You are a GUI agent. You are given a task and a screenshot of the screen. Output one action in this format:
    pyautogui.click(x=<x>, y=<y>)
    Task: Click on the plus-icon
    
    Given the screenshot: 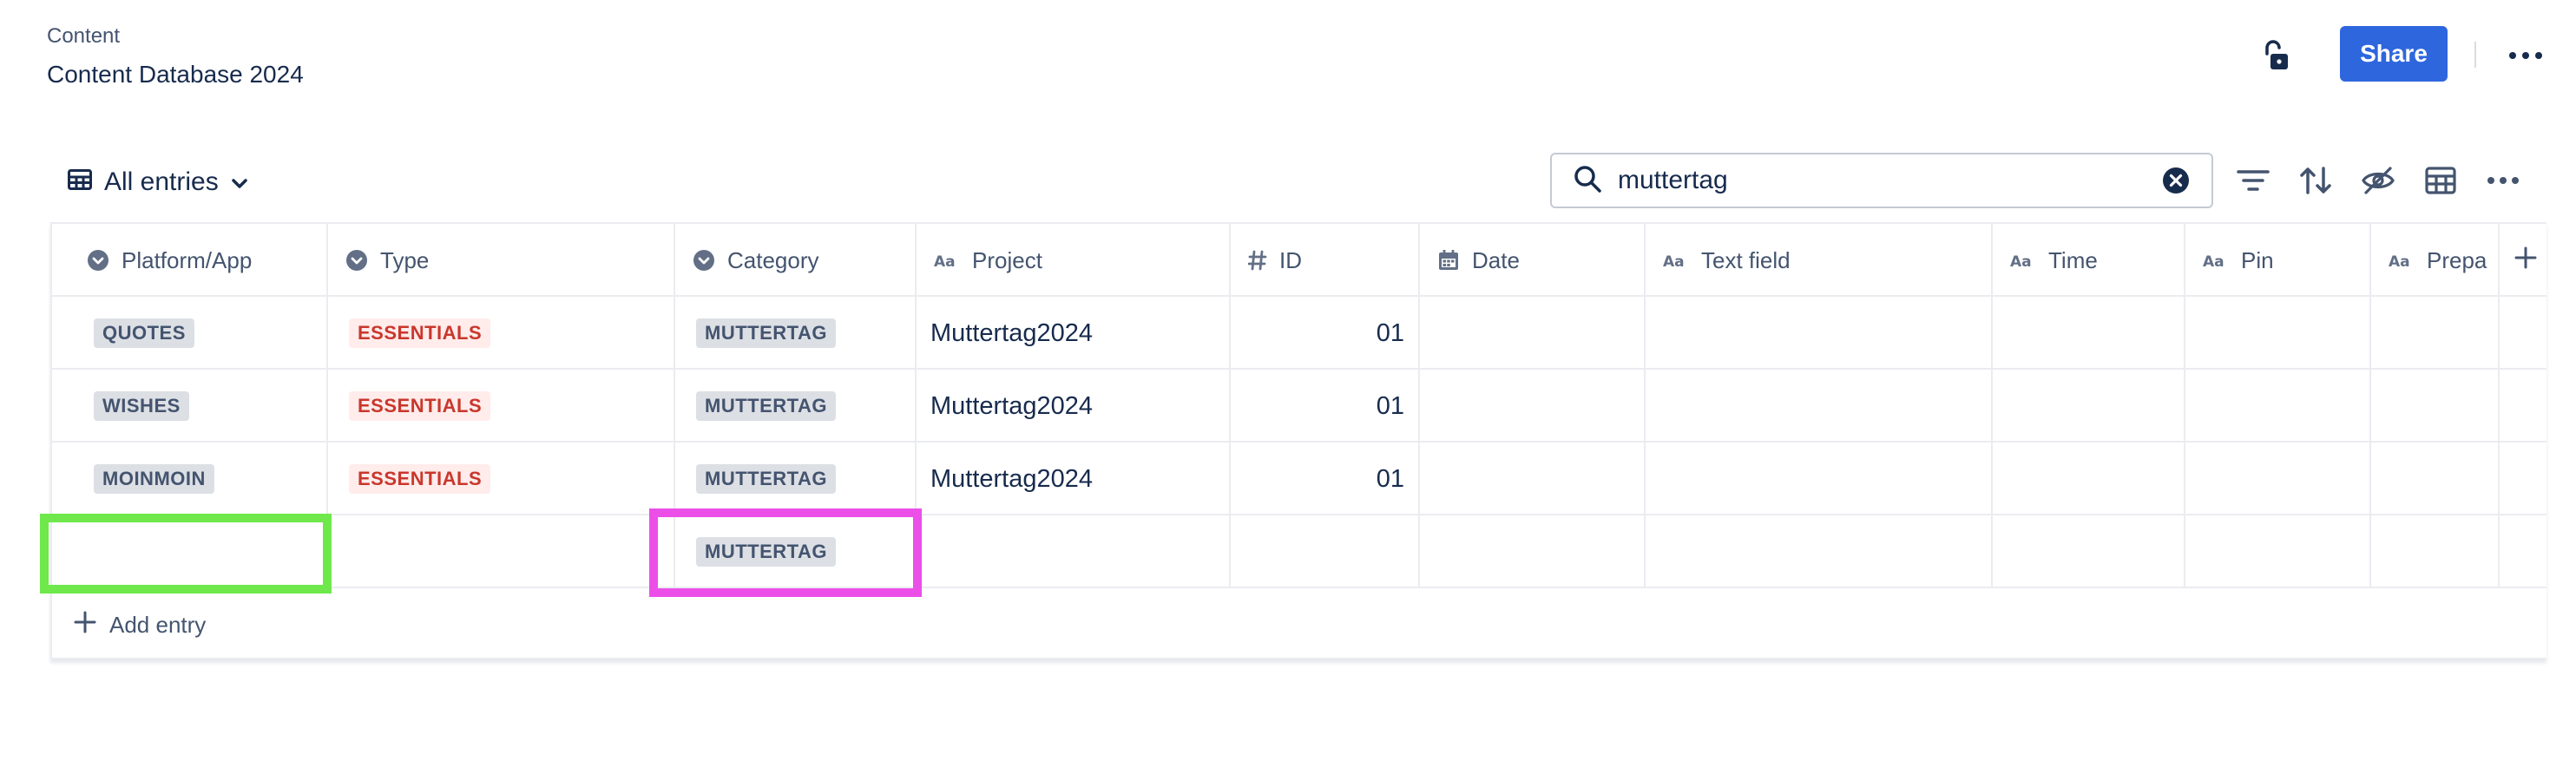 What is the action you would take?
    pyautogui.click(x=85, y=625)
    